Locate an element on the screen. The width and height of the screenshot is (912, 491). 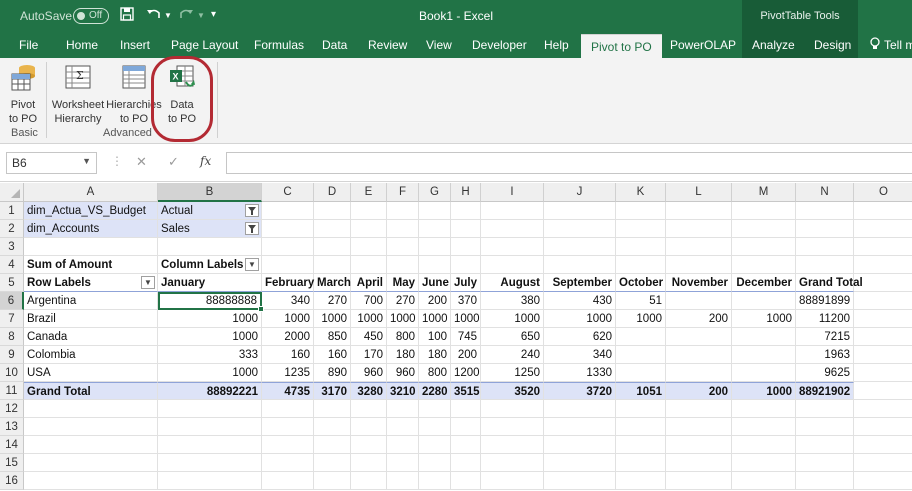
value-cell: 340 is located at coordinates (288, 301).